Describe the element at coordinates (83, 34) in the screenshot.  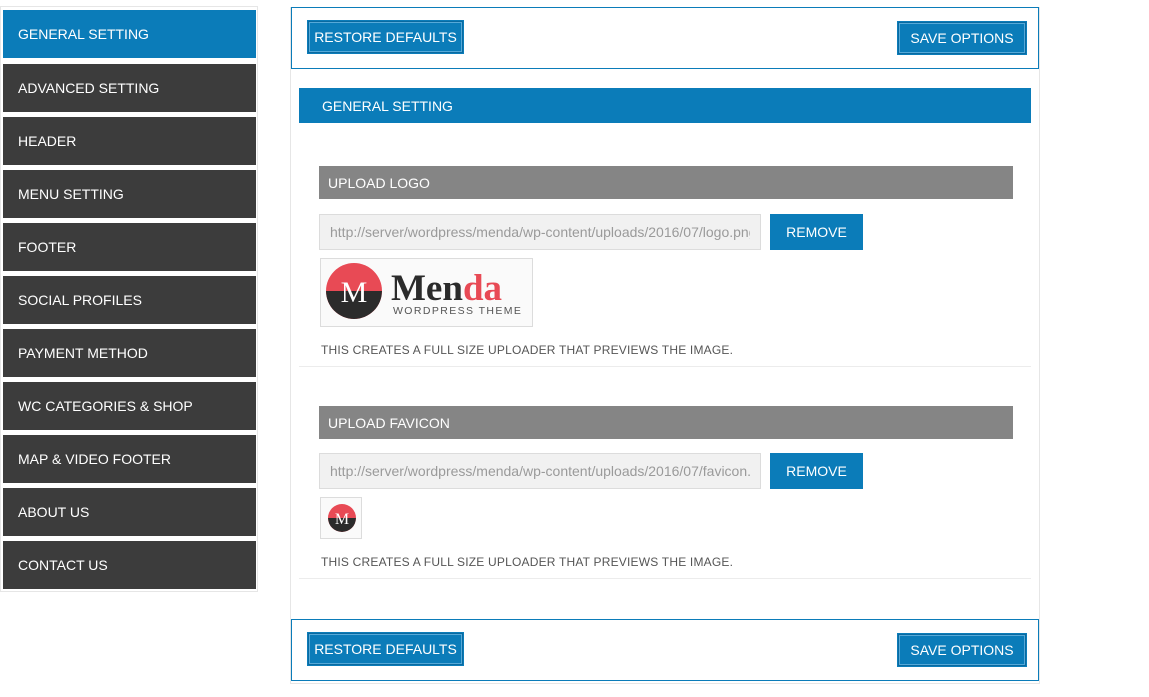
I see `sidebar-item-label: GENERAL SETTING` at that location.